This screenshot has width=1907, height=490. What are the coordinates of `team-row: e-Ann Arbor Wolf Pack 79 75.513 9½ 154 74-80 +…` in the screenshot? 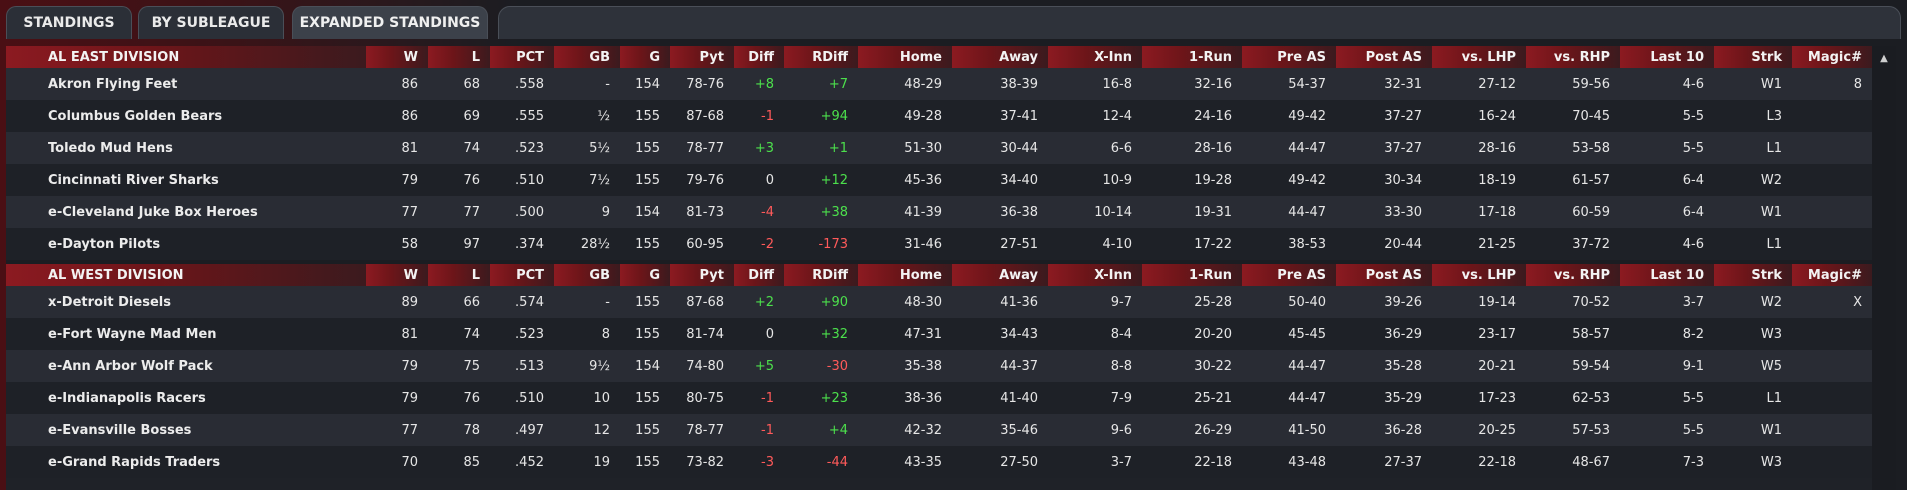 It's located at (939, 366).